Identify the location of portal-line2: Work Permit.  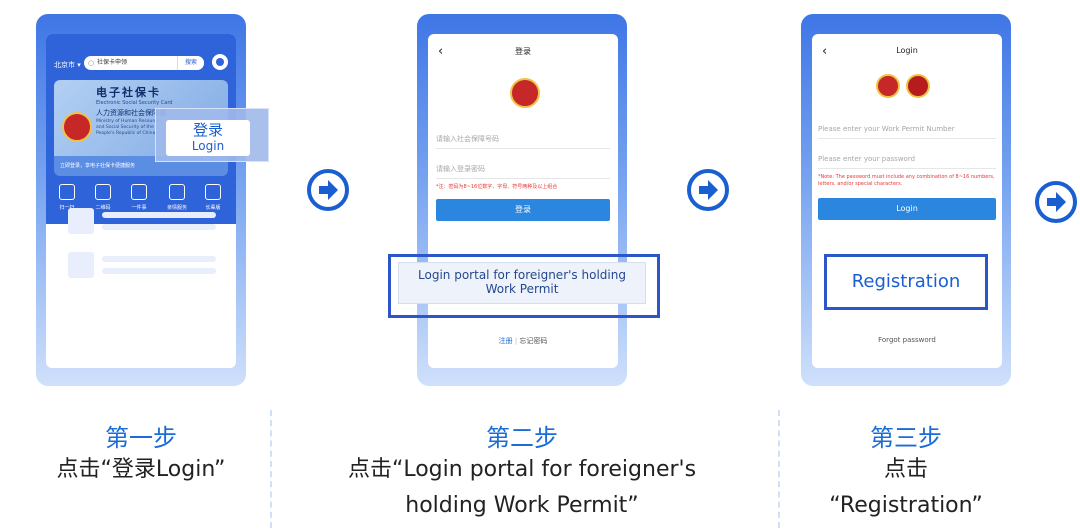
(522, 289).